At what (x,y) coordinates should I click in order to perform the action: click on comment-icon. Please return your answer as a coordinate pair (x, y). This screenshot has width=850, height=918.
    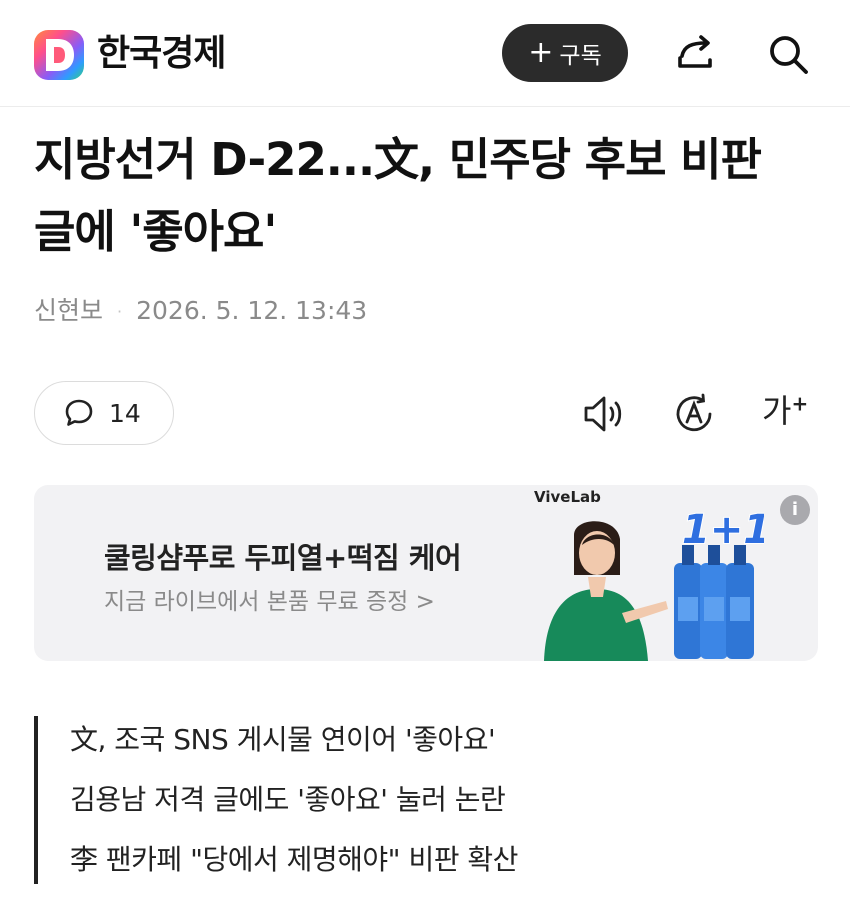
    Looking at the image, I should click on (79, 412).